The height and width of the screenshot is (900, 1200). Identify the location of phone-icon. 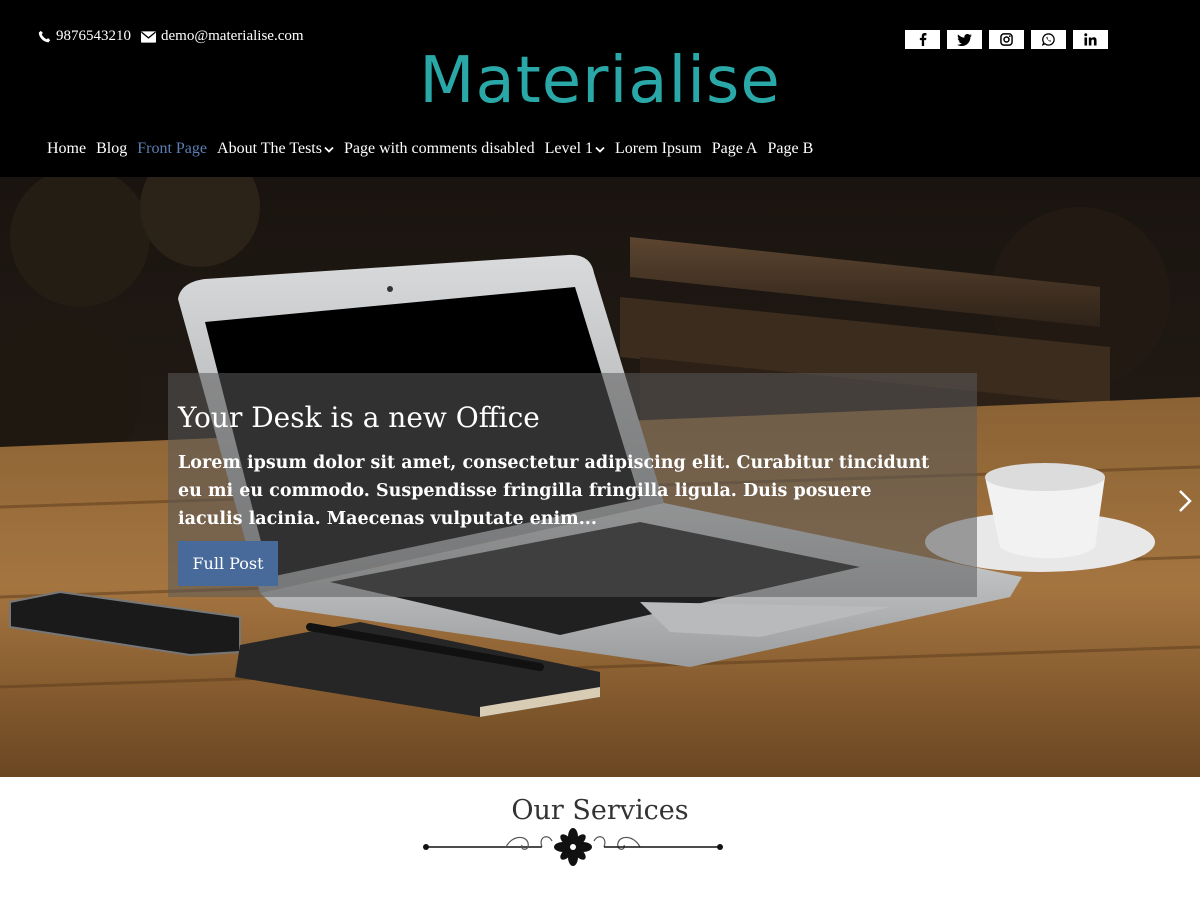
(44, 36).